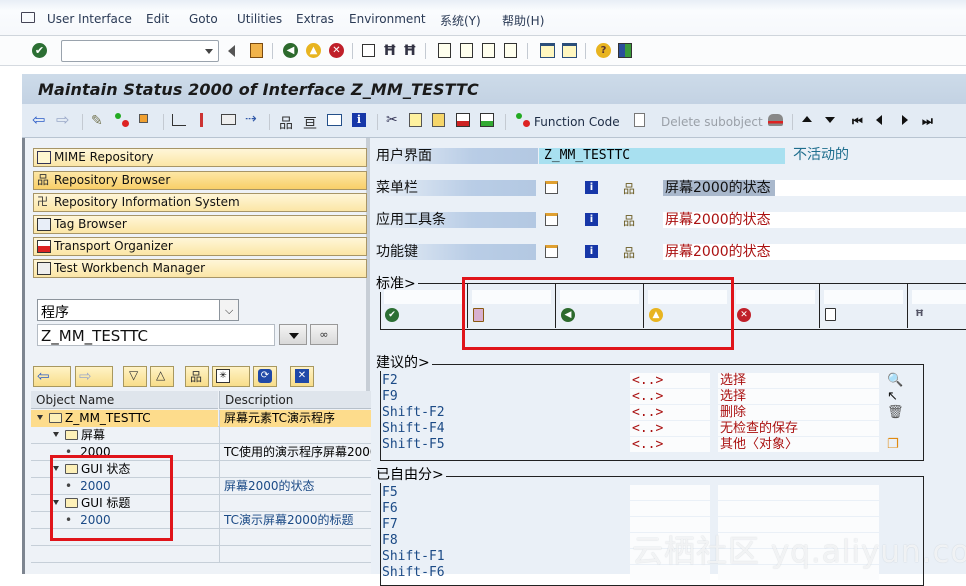 This screenshot has height=586, width=966. What do you see at coordinates (864, 305) in the screenshot?
I see `standard-key-cell` at bounding box center [864, 305].